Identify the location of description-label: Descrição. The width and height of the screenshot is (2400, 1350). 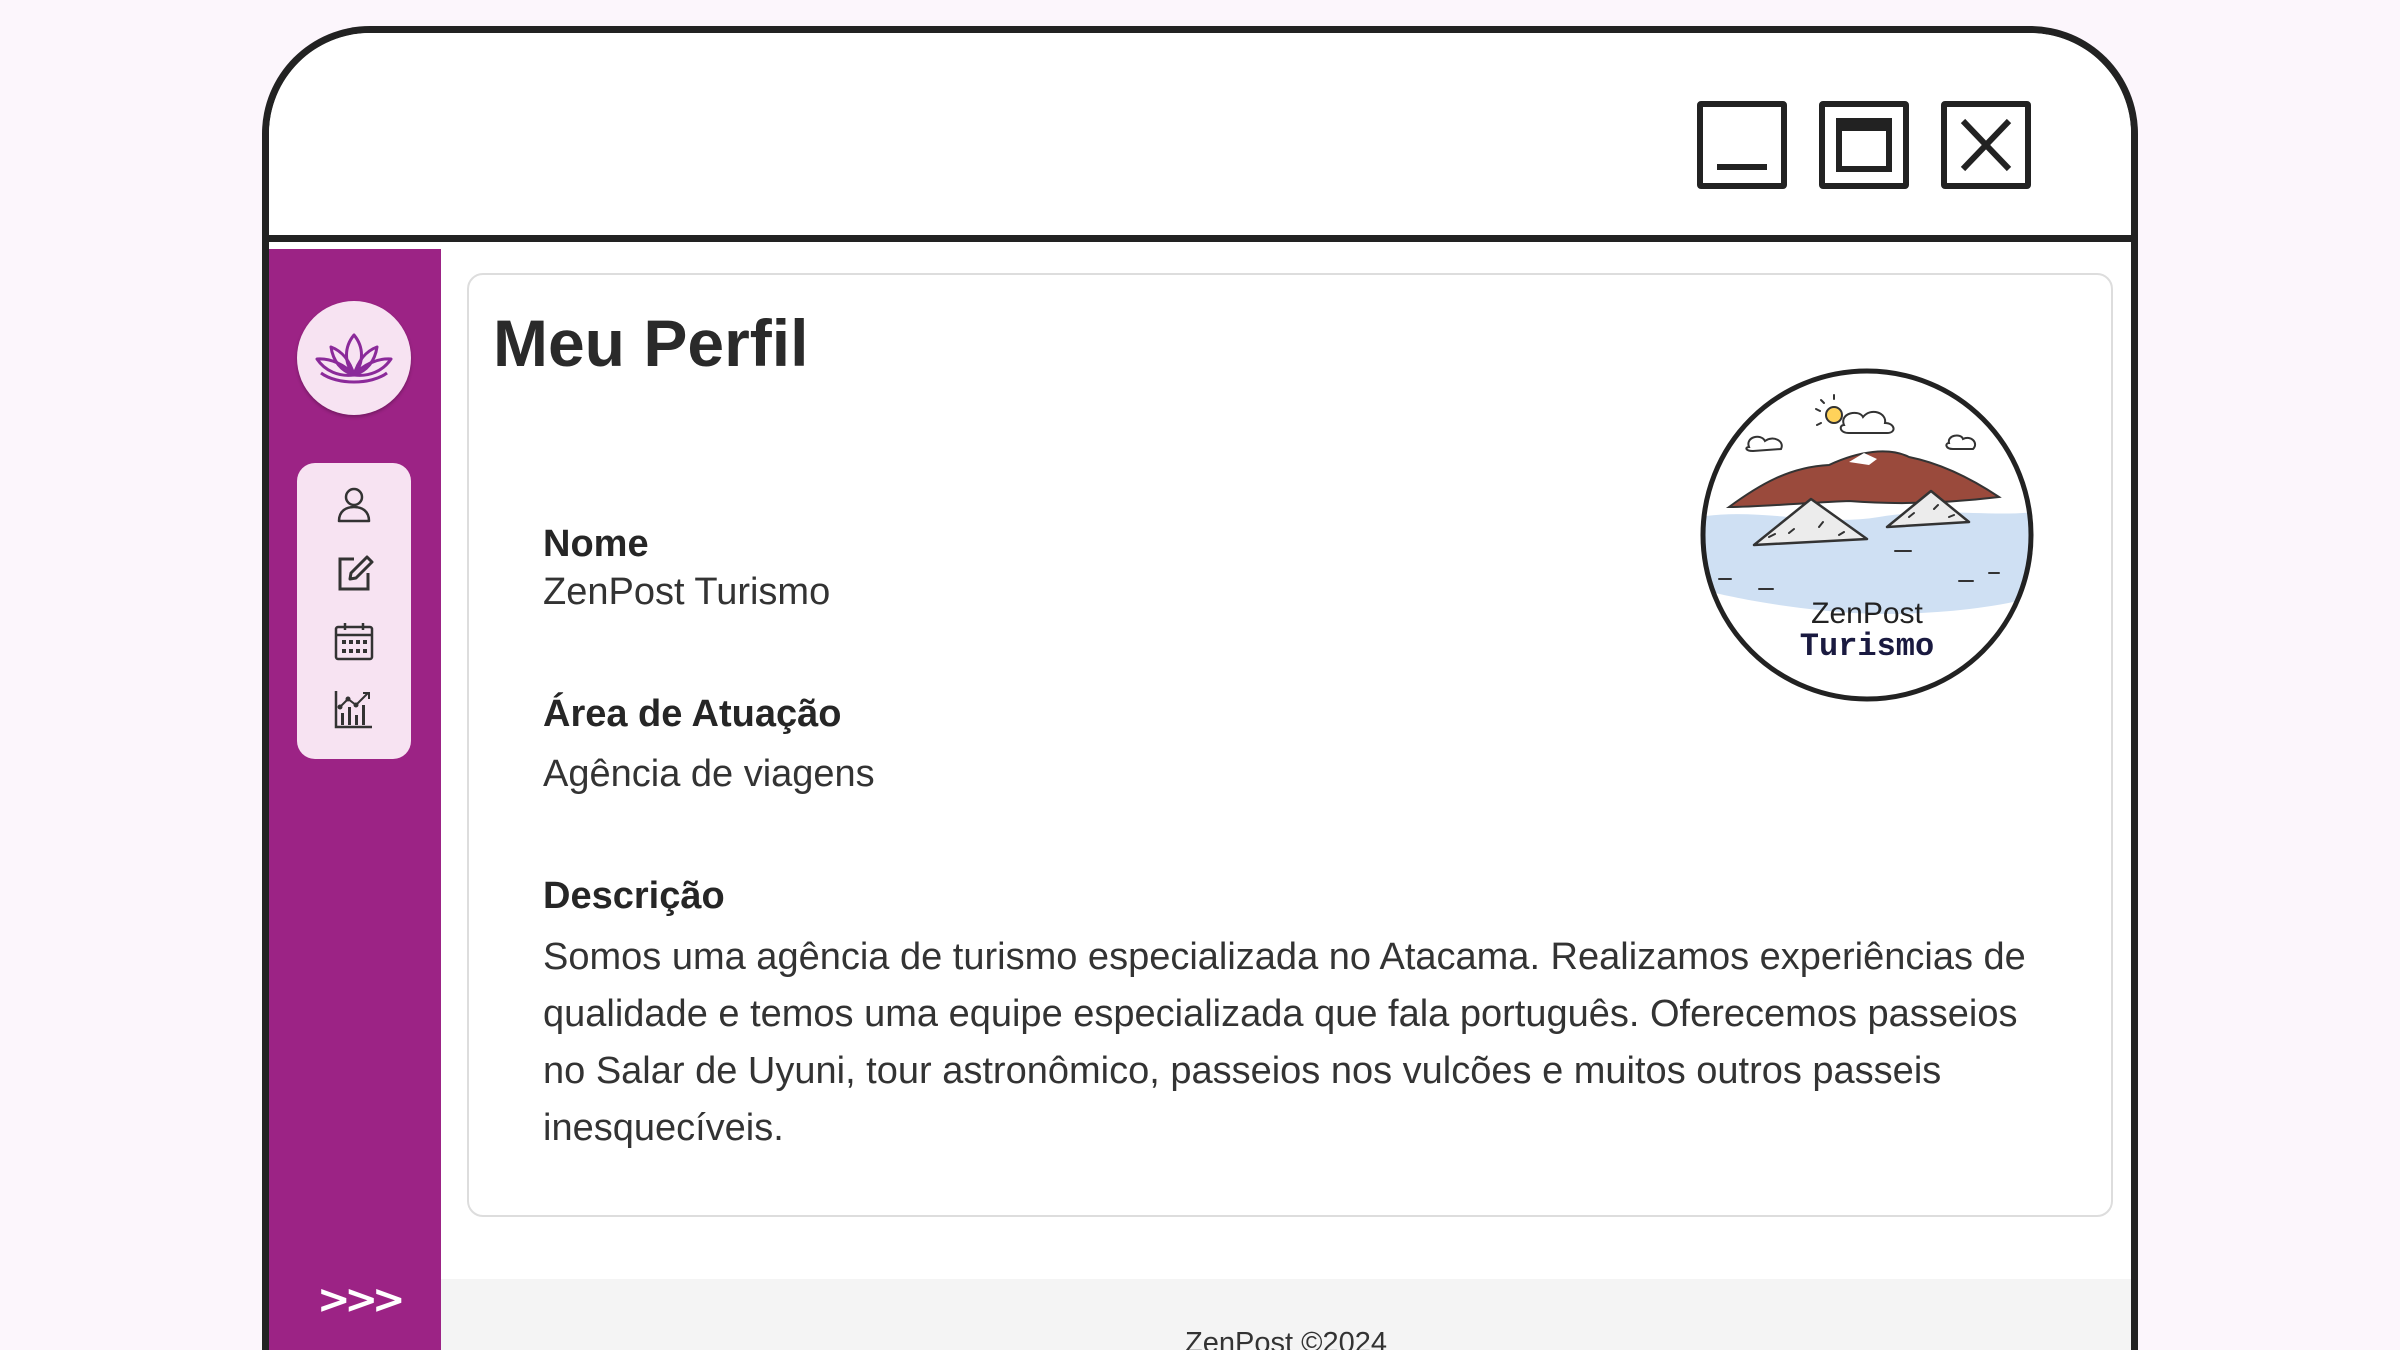
(634, 896).